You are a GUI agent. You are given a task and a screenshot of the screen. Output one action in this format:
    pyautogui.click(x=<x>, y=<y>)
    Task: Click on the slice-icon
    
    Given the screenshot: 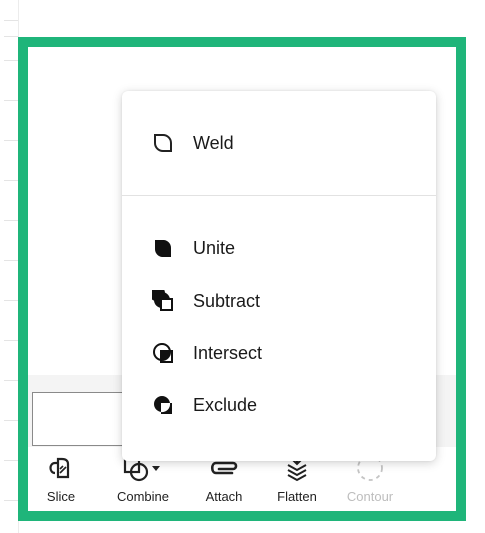 What is the action you would take?
    pyautogui.click(x=59, y=468)
    